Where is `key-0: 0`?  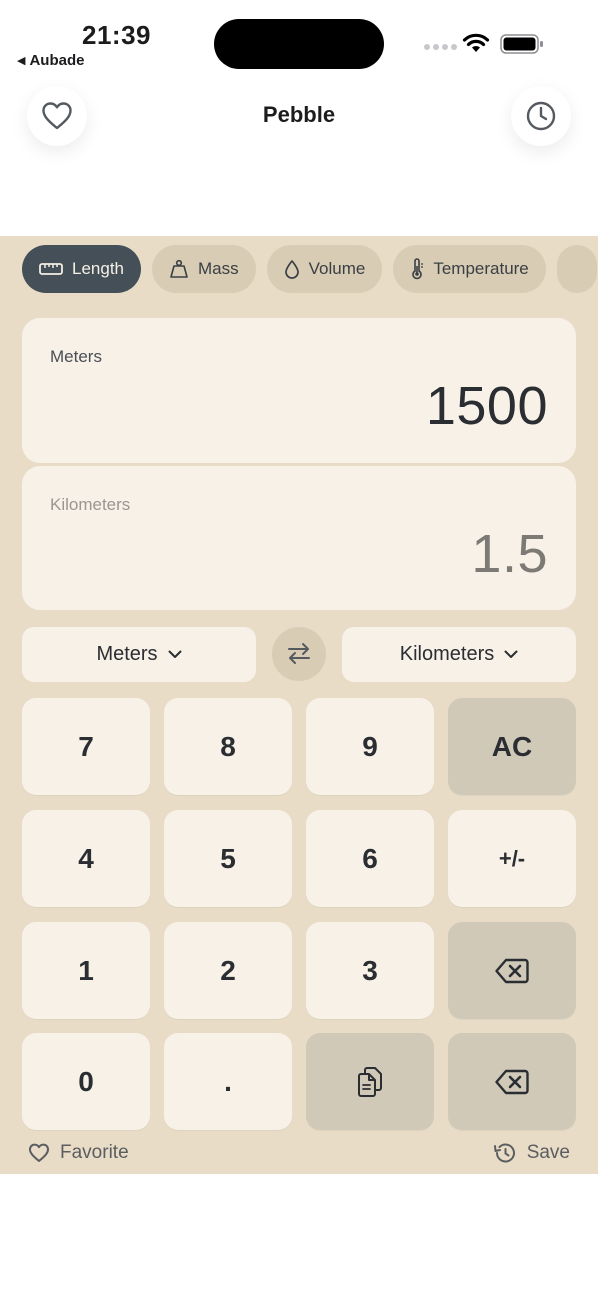 key-0: 0 is located at coordinates (86, 1081).